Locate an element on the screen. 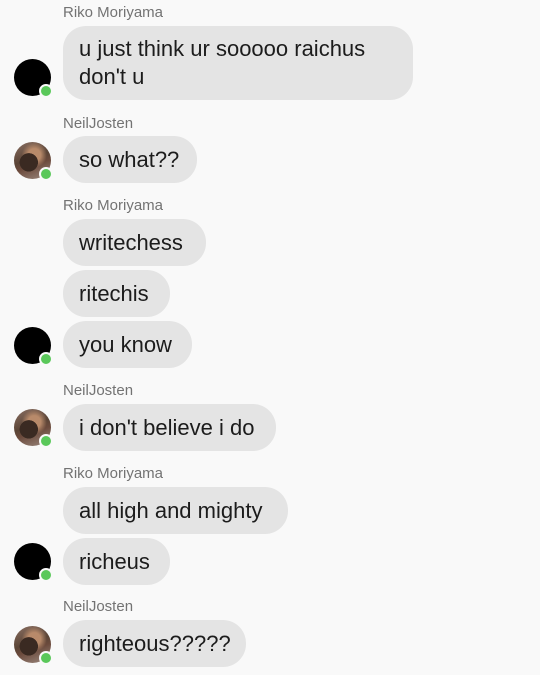 Image resolution: width=540 pixels, height=675 pixels. message-bubble: ritechis is located at coordinates (116, 293).